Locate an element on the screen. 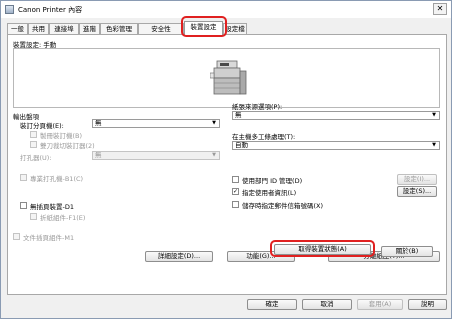  pro-puncher-checkbox is located at coordinates (23, 177).